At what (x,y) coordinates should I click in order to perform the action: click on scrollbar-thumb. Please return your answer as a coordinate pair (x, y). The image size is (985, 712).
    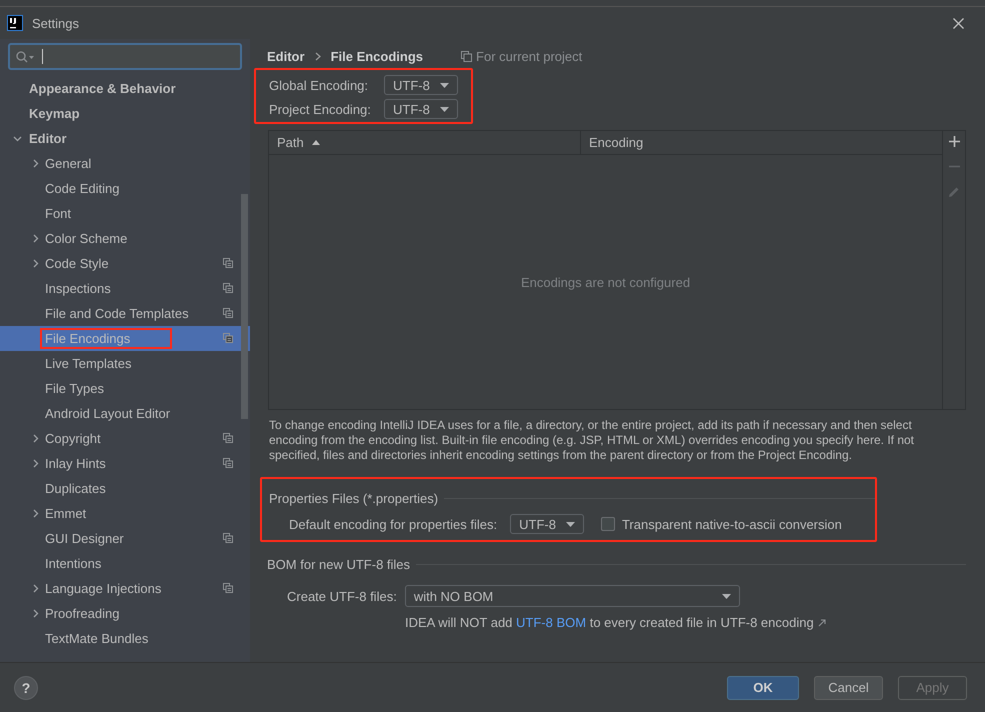
    Looking at the image, I should click on (244, 306).